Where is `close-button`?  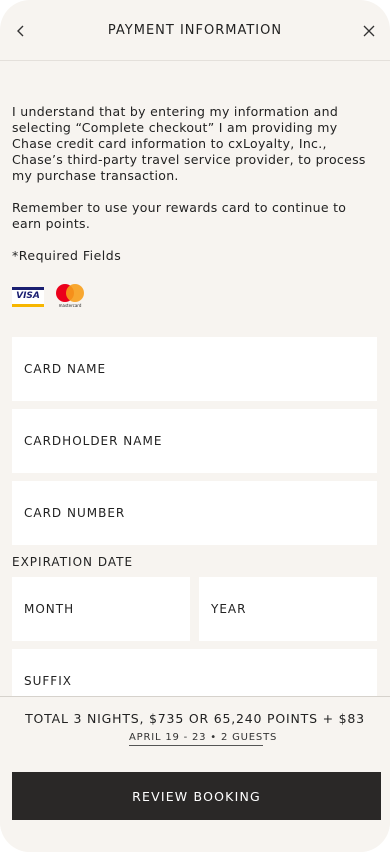
close-button is located at coordinates (369, 31).